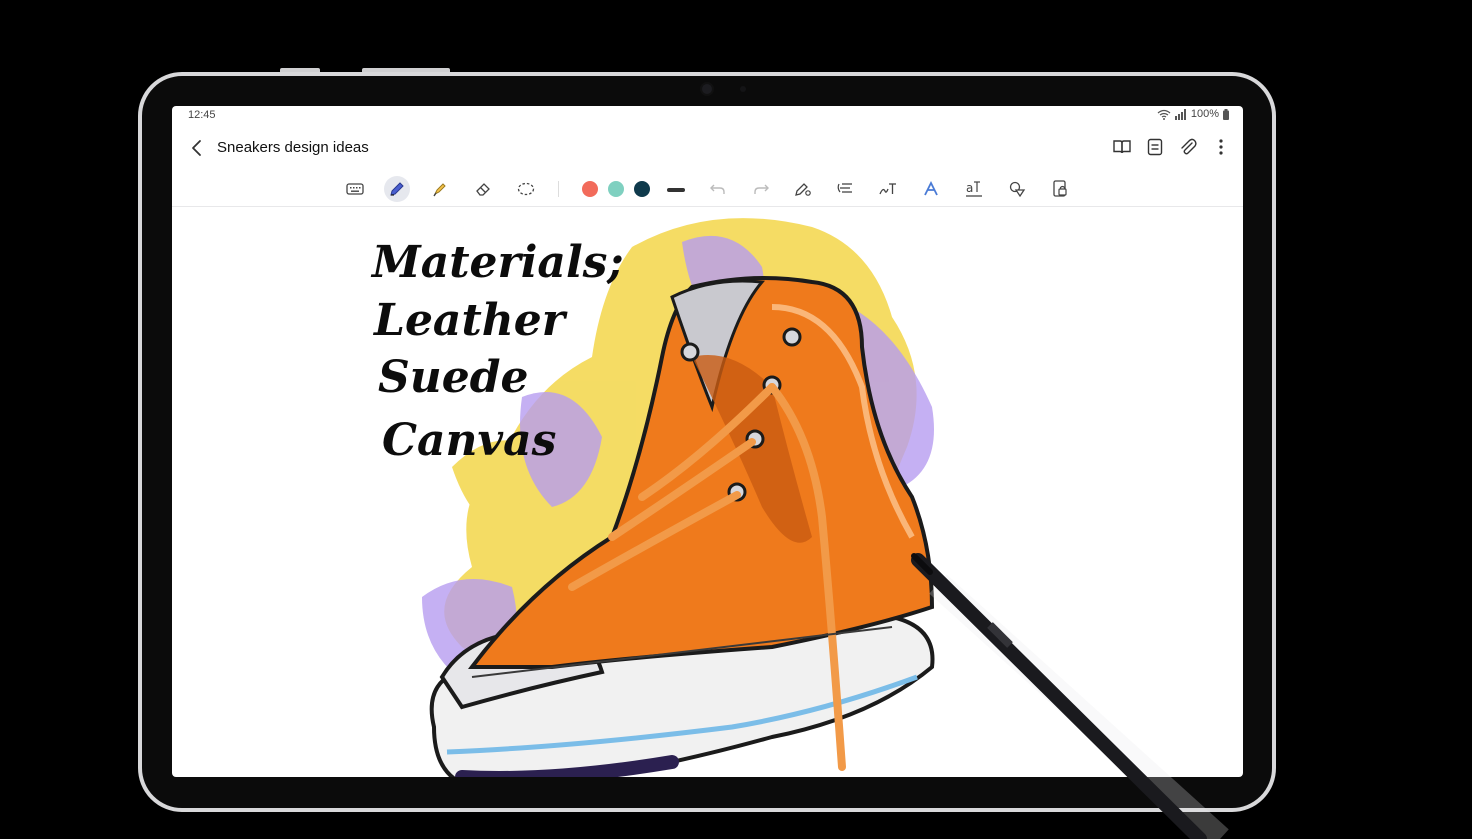  What do you see at coordinates (616, 189) in the screenshot?
I see `color-swatch-mint` at bounding box center [616, 189].